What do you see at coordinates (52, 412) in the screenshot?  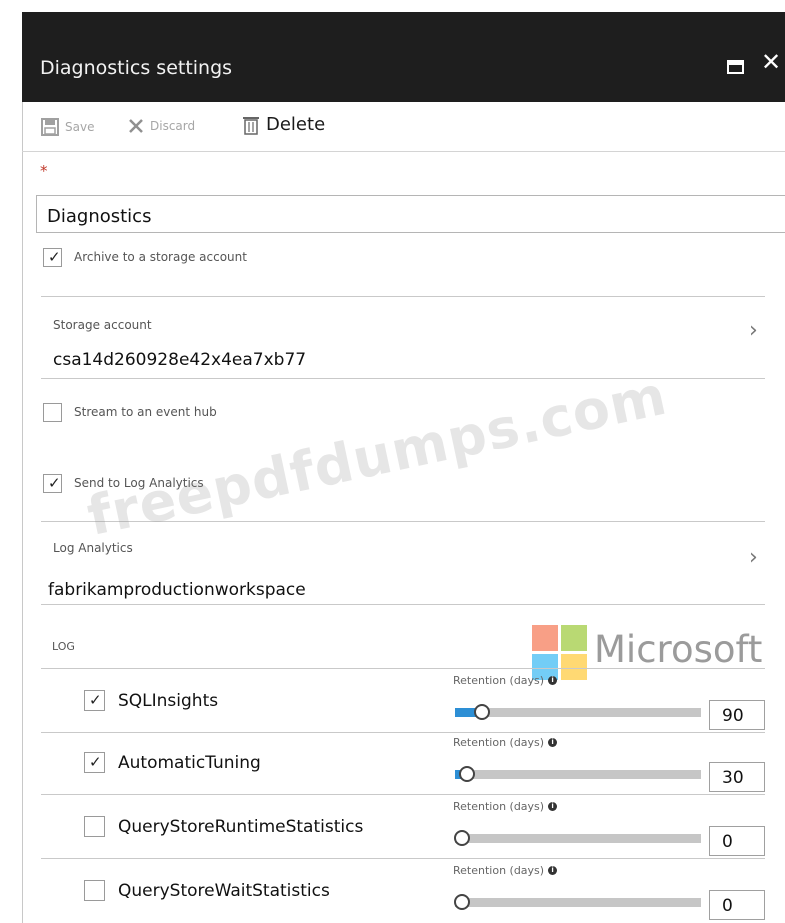 I see `event-hub-checkbox` at bounding box center [52, 412].